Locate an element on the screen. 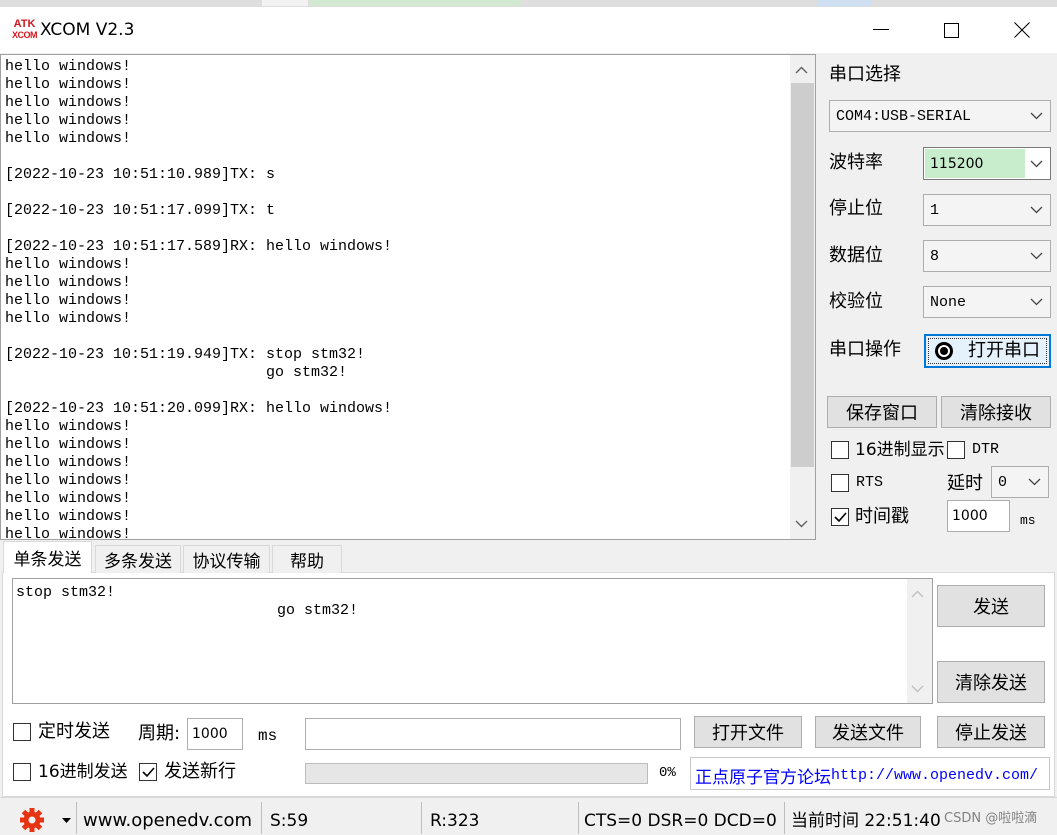  period-input: 1000 is located at coordinates (215, 734).